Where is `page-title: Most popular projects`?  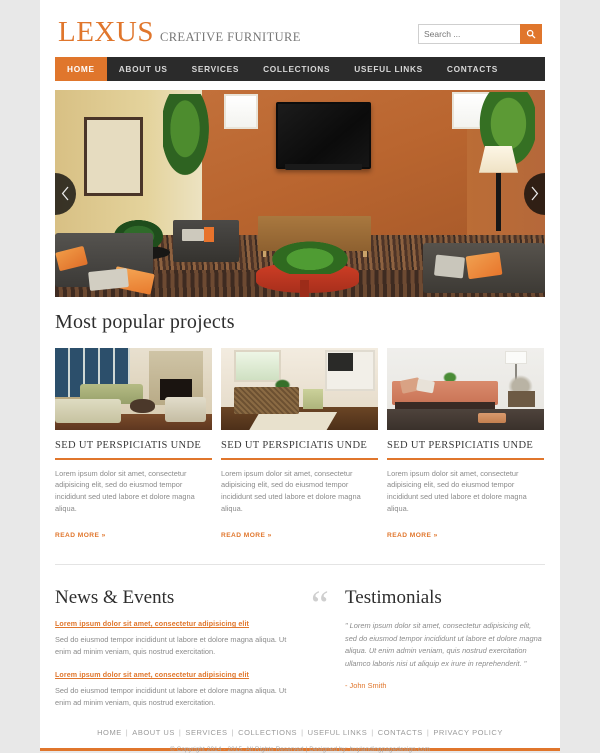
page-title: Most popular projects is located at coordinates (145, 322).